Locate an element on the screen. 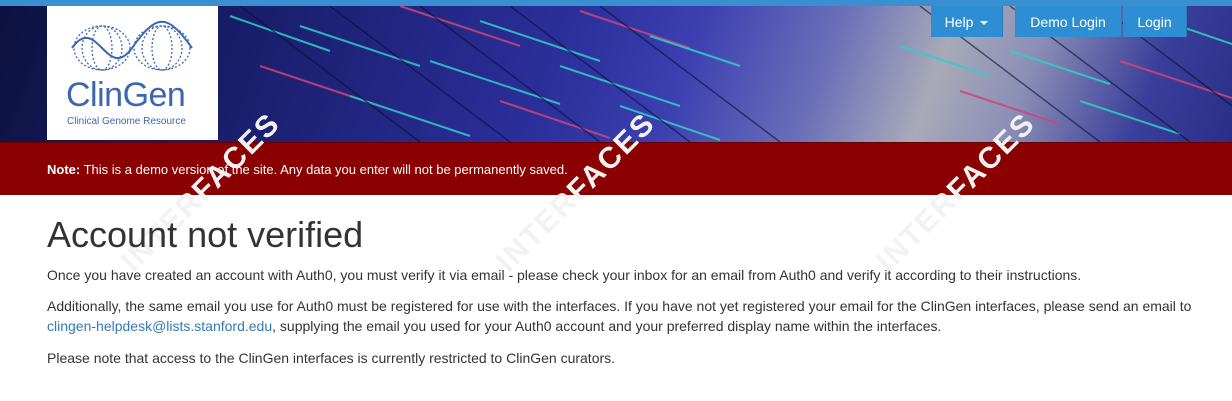 This screenshot has height=401, width=1232. clingen-logo: ClinGen Clinical Genome Resource is located at coordinates (132, 73).